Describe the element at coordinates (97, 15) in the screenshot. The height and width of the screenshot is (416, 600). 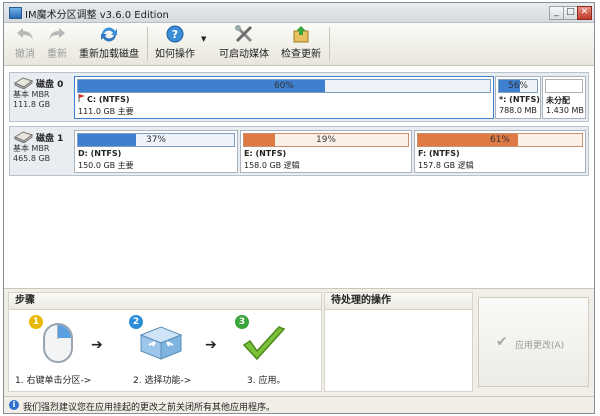
I see `window-title: IM魔术分区调整 v3.6.0 Edition` at that location.